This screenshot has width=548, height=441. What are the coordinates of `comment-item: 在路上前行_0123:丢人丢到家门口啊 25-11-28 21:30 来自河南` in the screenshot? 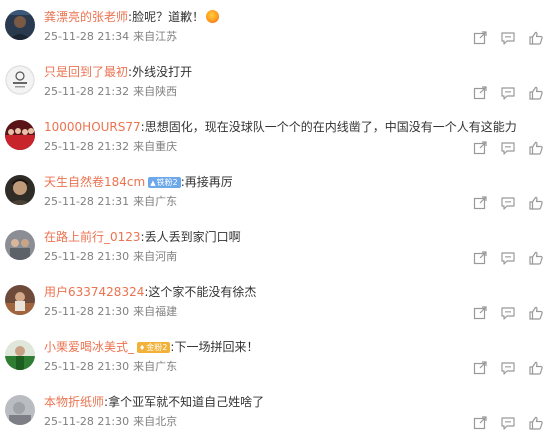 It's located at (274, 248).